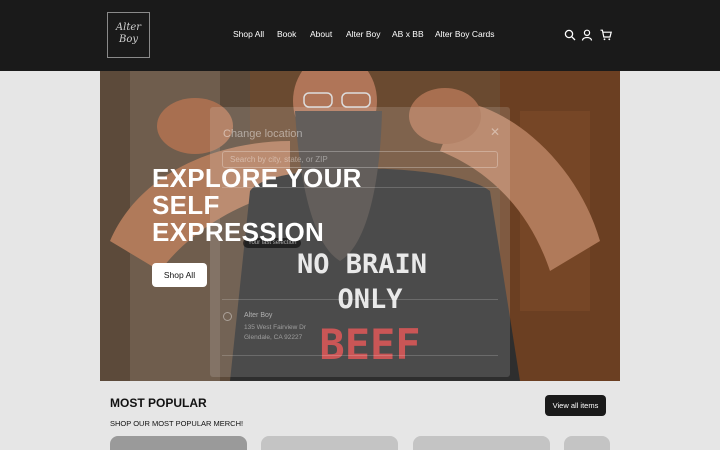 The width and height of the screenshot is (720, 450). I want to click on shop-all-button: Shop All, so click(179, 275).